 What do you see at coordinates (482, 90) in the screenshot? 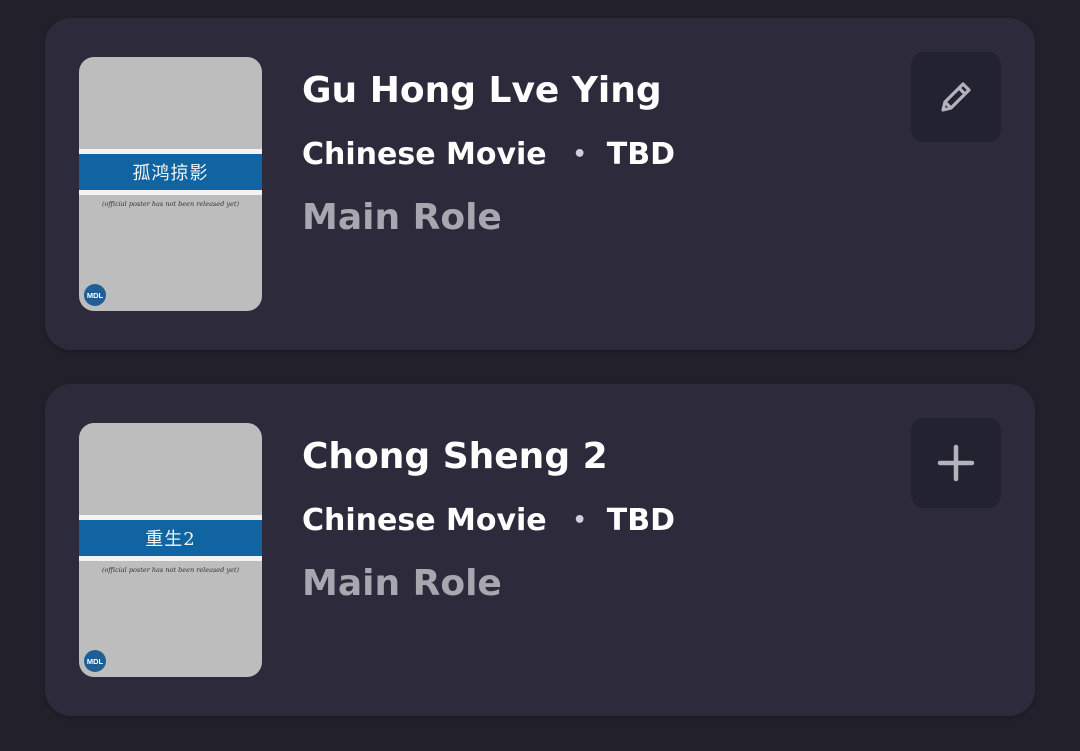
I see `drama-title: Gu Hong Lve Ying` at bounding box center [482, 90].